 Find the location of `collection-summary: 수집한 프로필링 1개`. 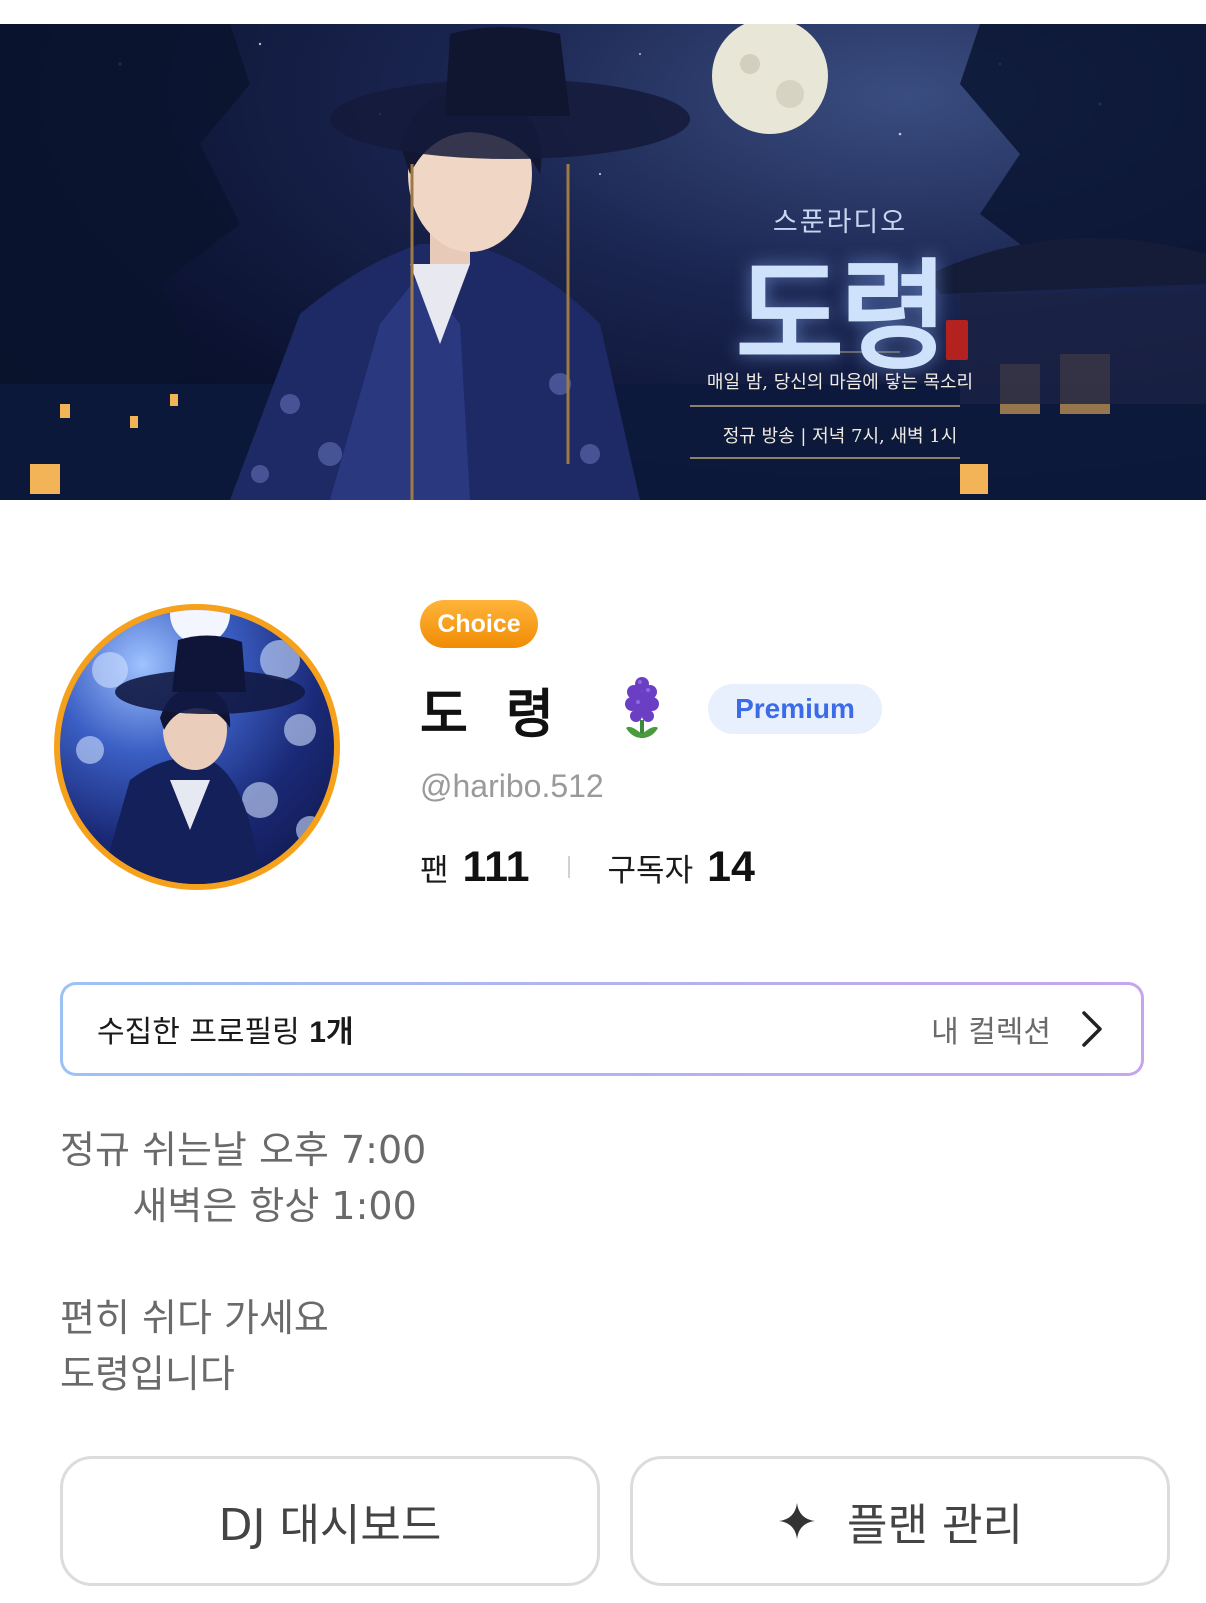

collection-summary: 수집한 프로필링 1개 is located at coordinates (225, 1029).